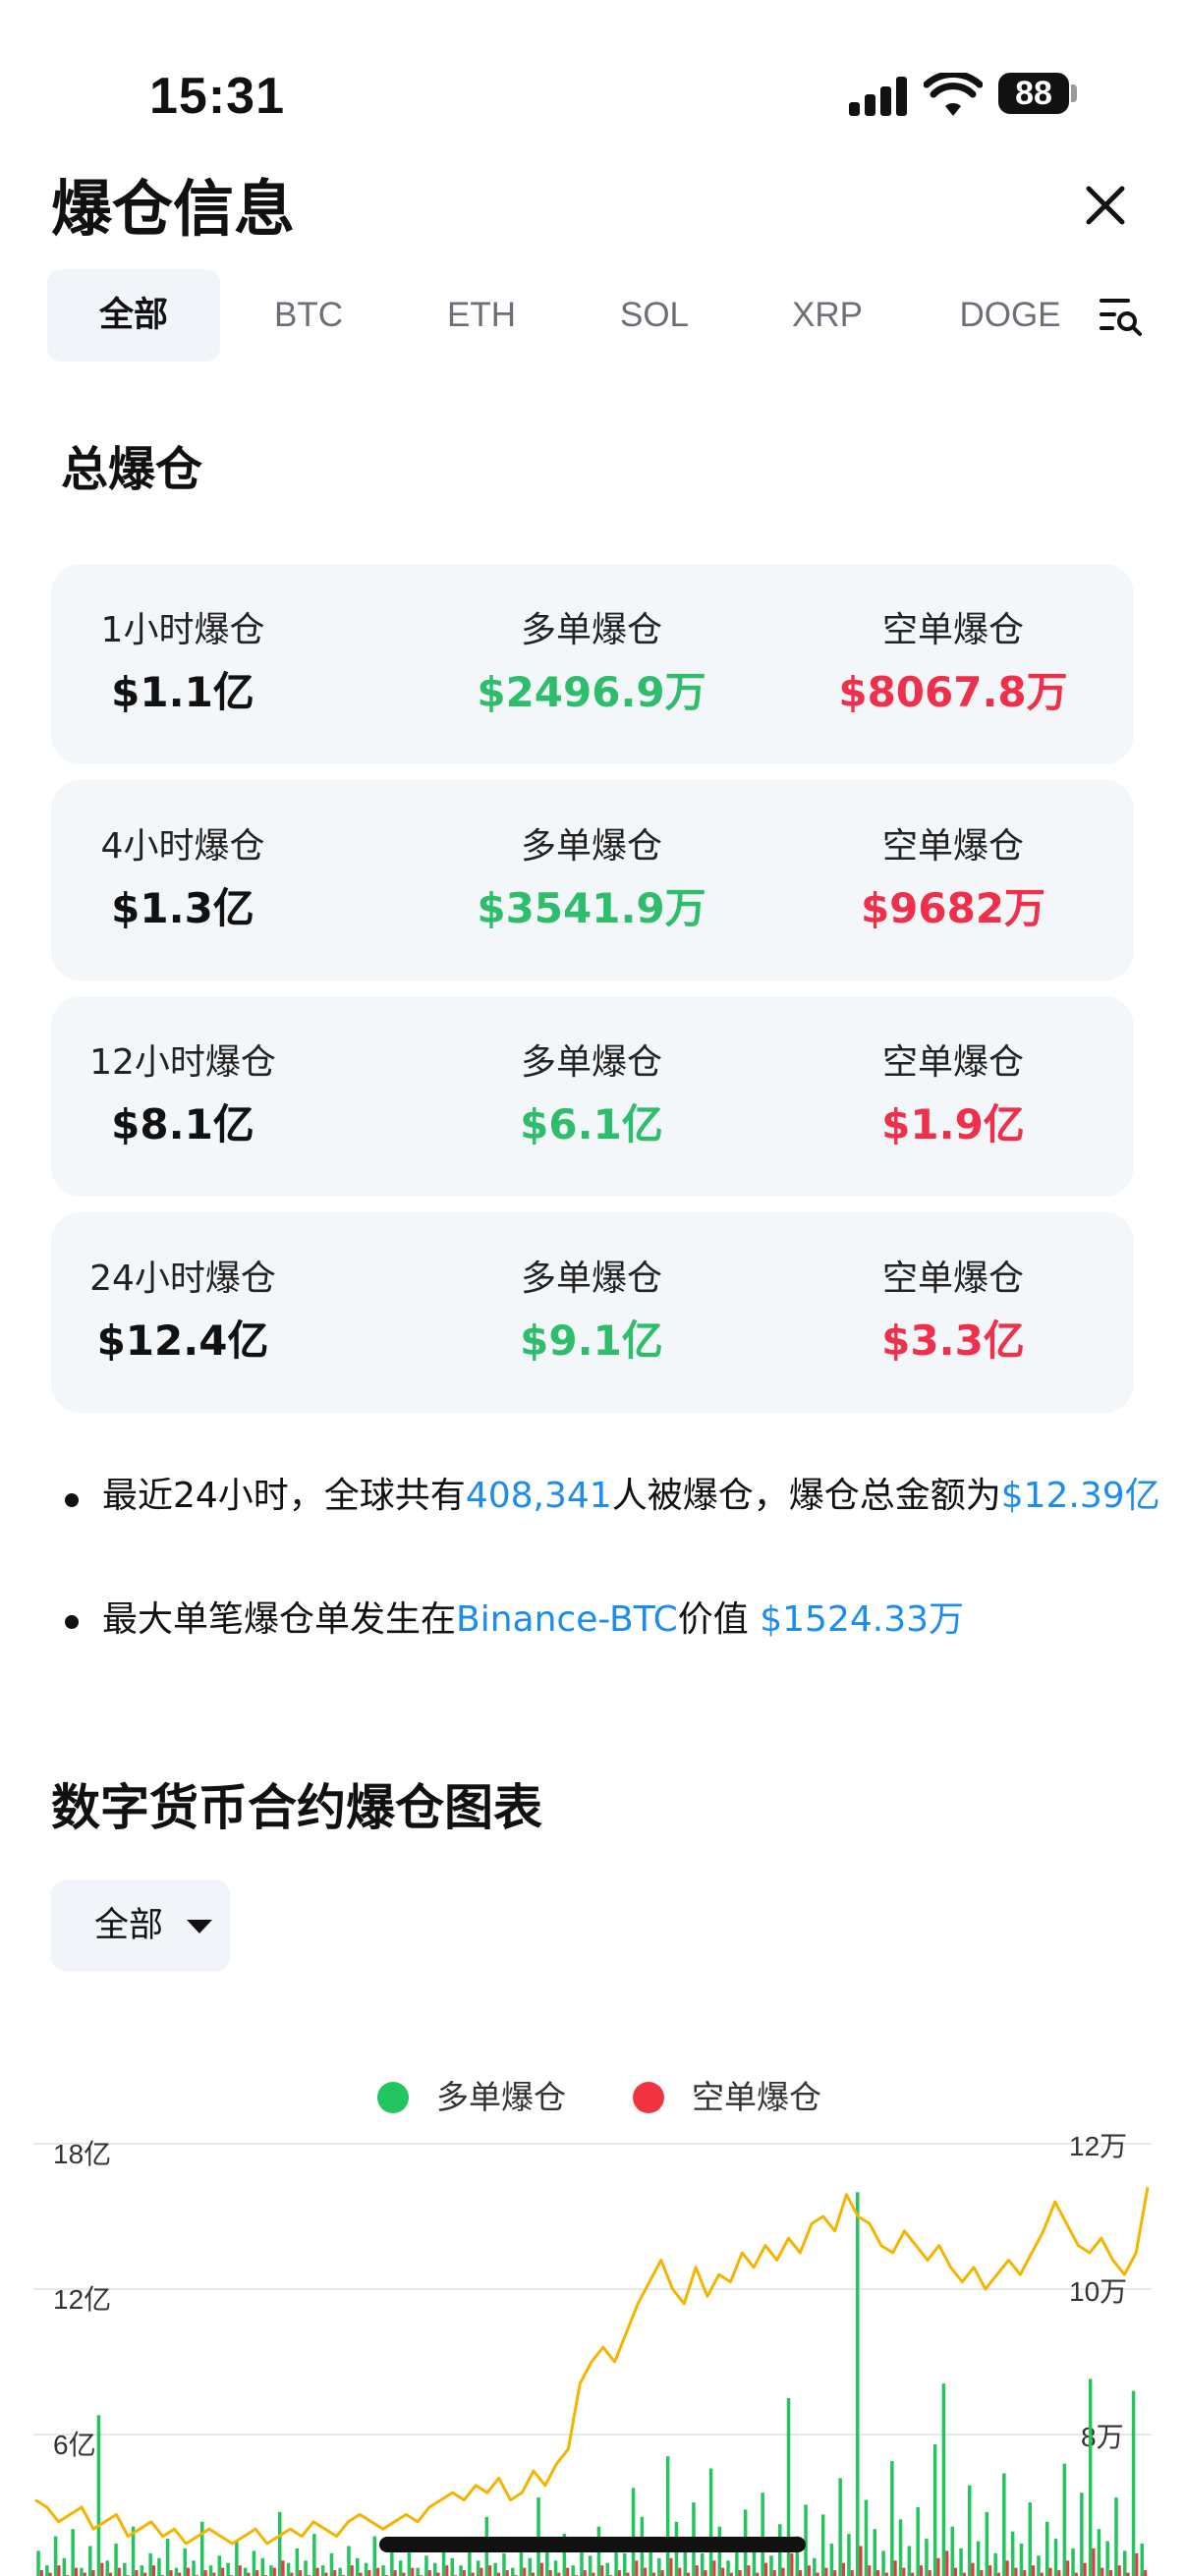 Image resolution: width=1185 pixels, height=2576 pixels. I want to click on stat-short-value: $9682万, so click(953, 908).